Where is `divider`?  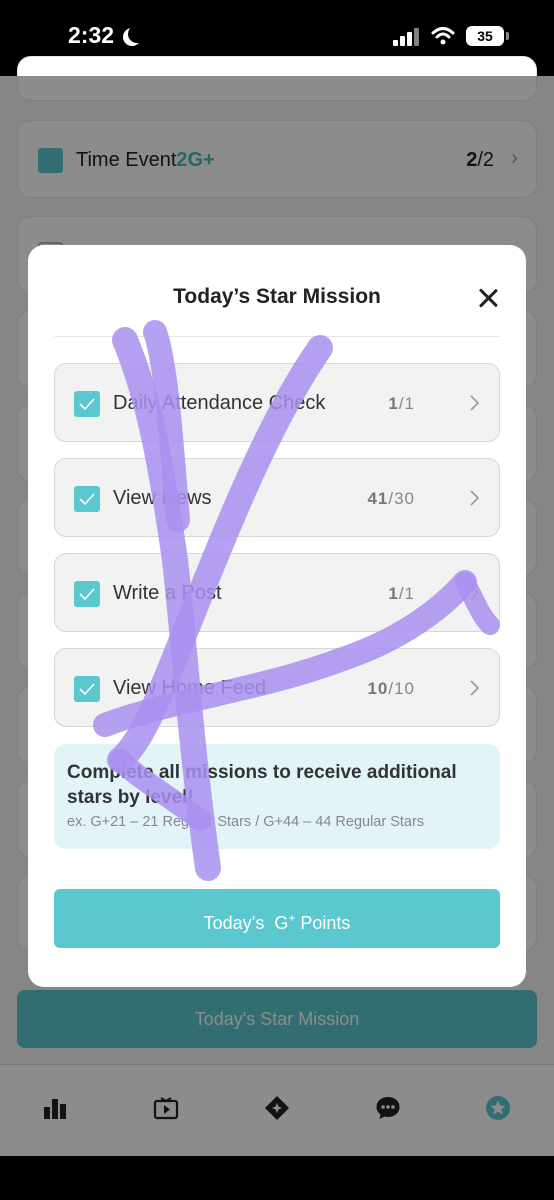
divider is located at coordinates (277, 336).